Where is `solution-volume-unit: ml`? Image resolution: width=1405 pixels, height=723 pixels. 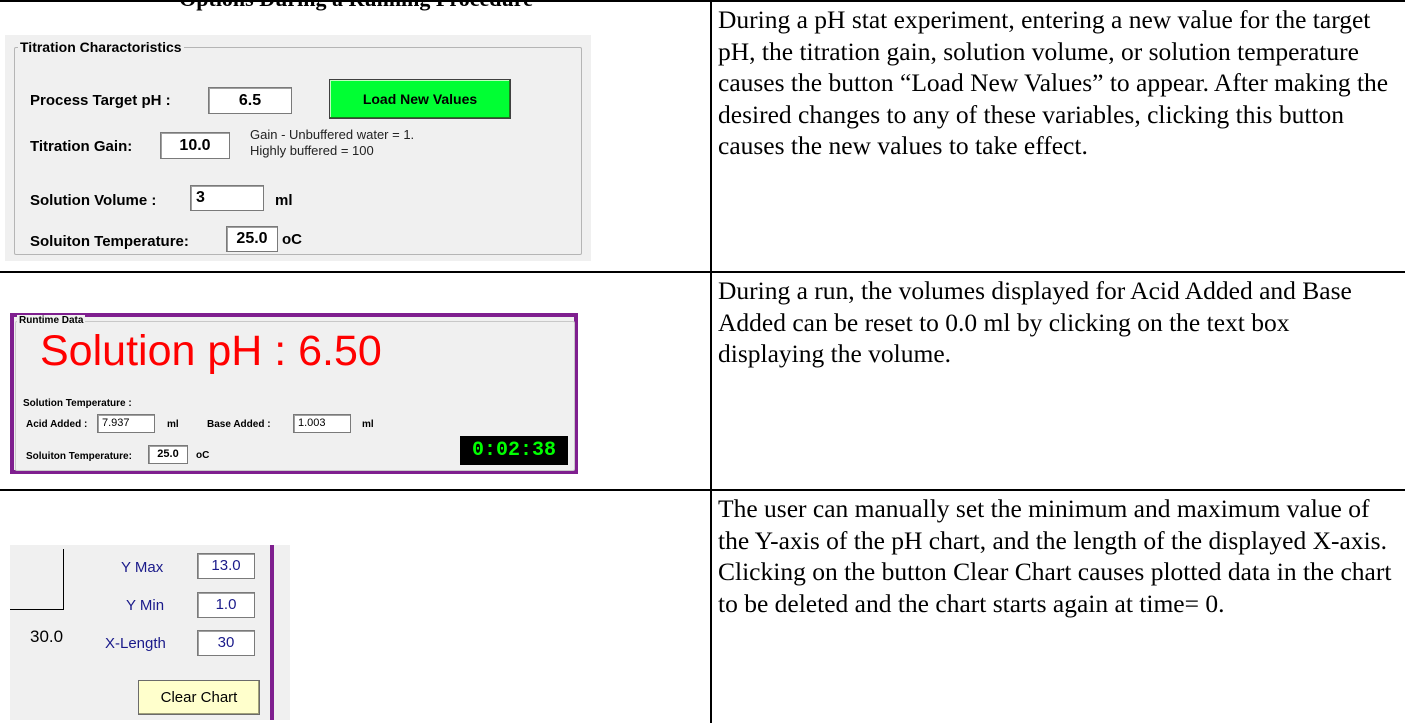 solution-volume-unit: ml is located at coordinates (284, 200).